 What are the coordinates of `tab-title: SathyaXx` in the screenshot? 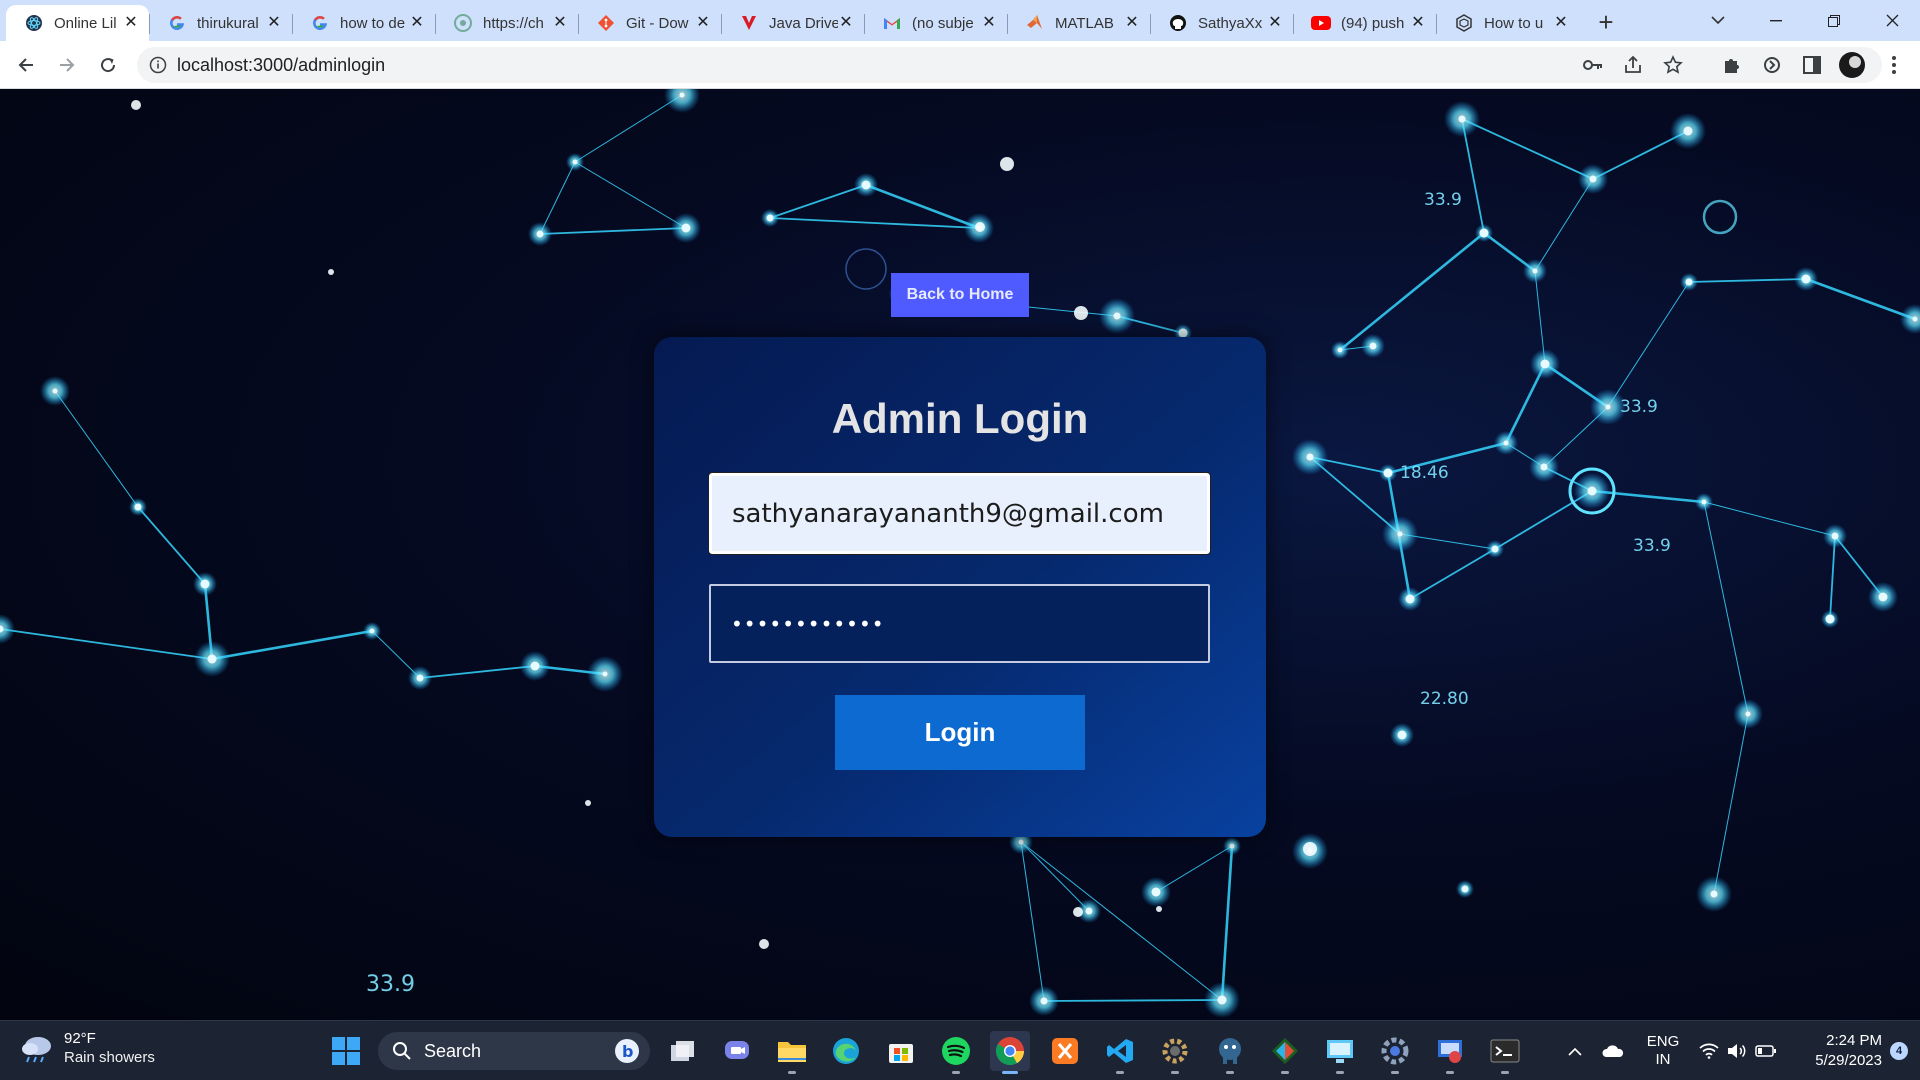 It's located at (1230, 23).